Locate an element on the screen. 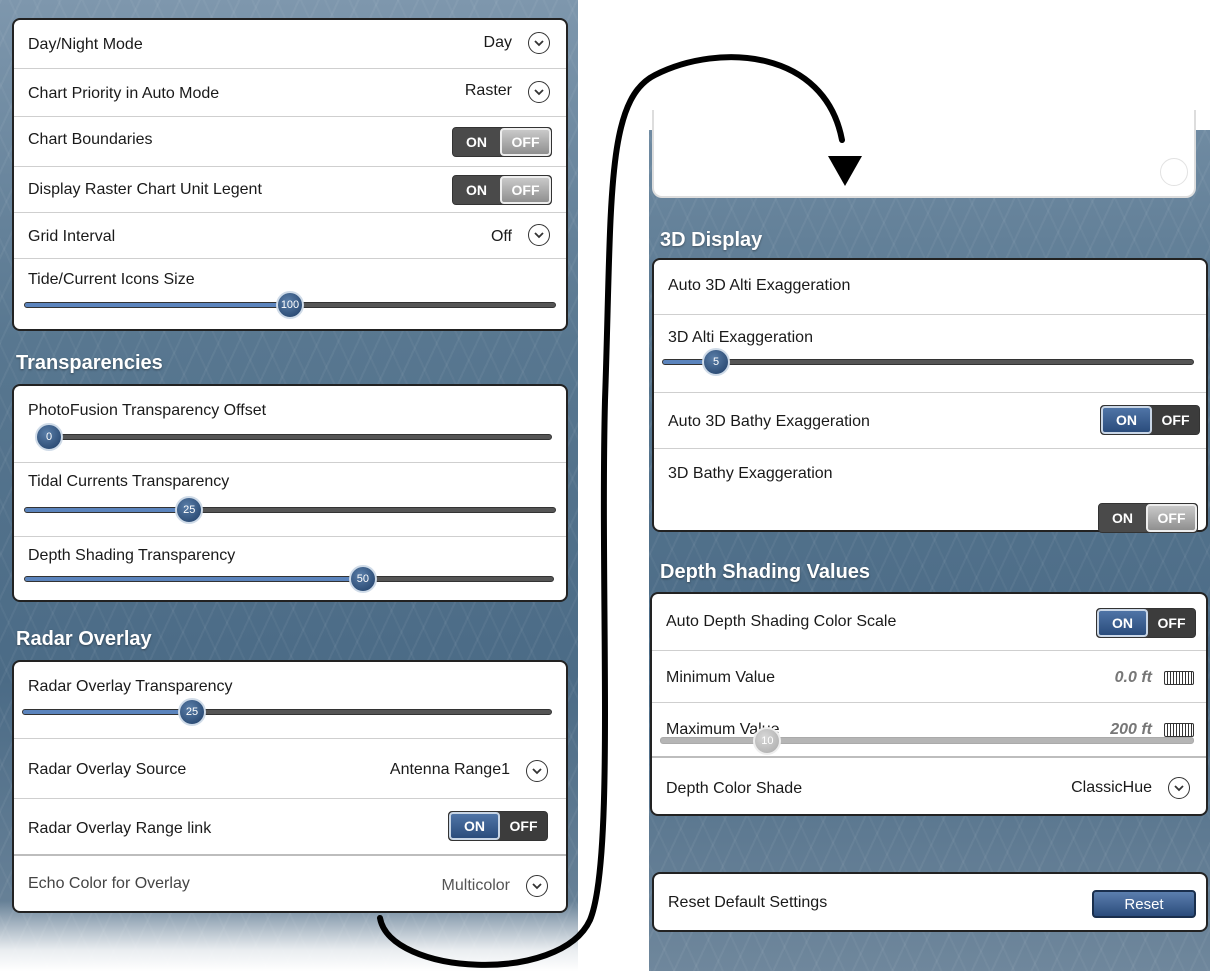 This screenshot has height=971, width=1210. photofusion-label: PhotoFusion Transparency Offset is located at coordinates (147, 410).